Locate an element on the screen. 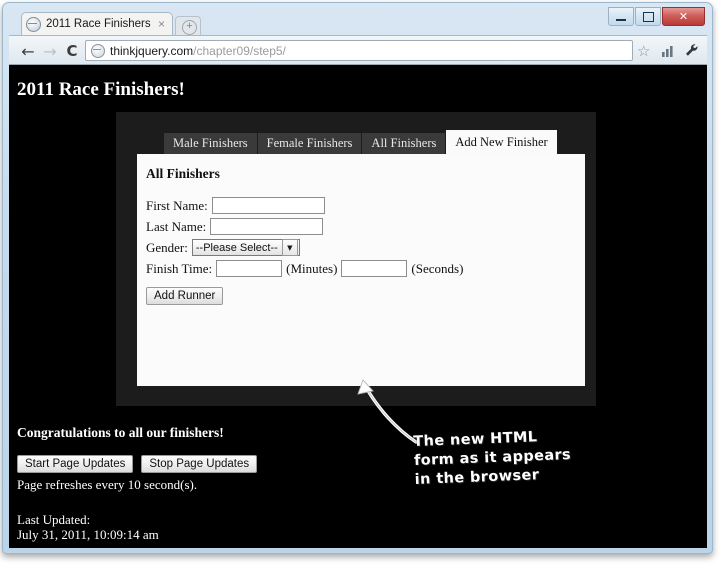 The height and width of the screenshot is (566, 721). close-window-button: ✕ is located at coordinates (683, 16).